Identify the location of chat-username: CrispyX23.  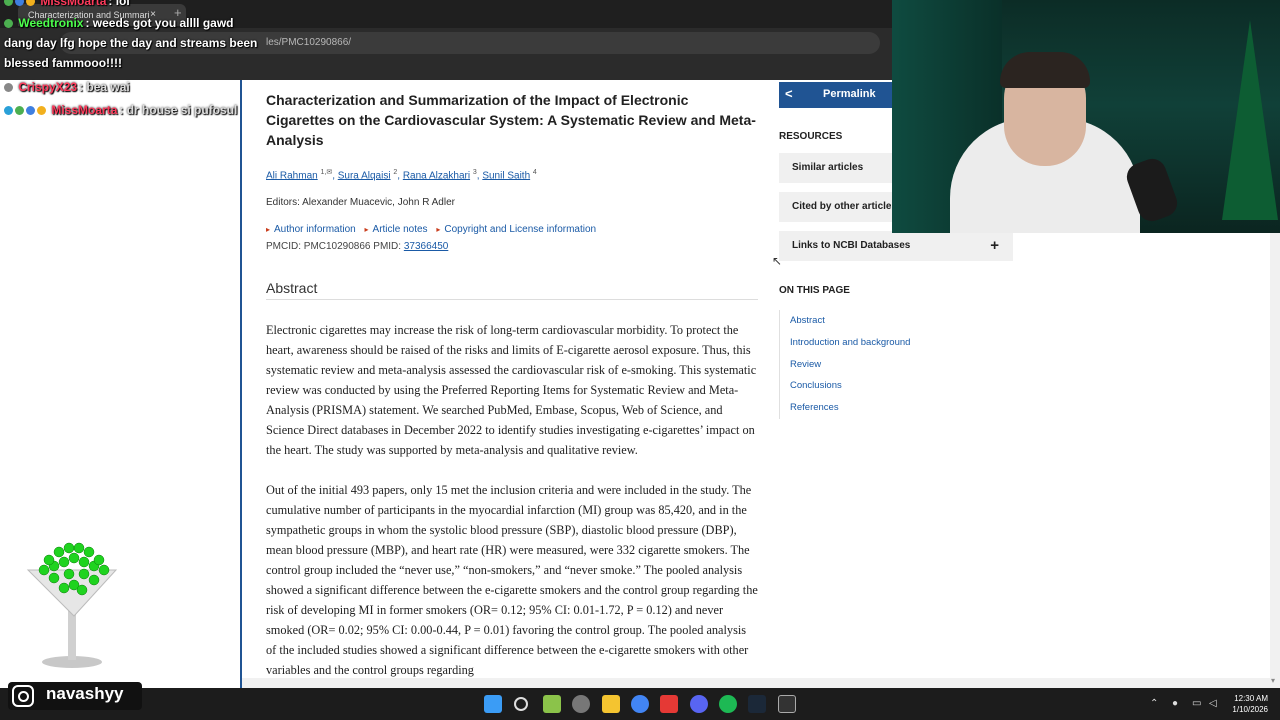
(48, 87).